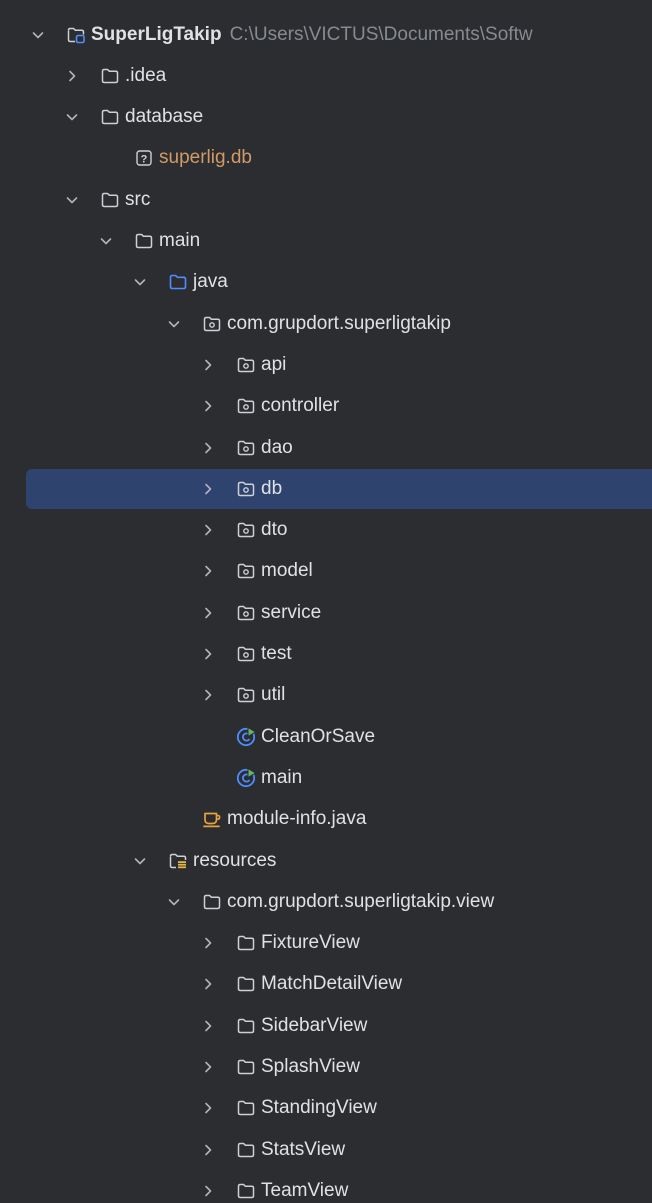 This screenshot has width=652, height=1203. I want to click on tree-item-main-folder: main, so click(326, 241).